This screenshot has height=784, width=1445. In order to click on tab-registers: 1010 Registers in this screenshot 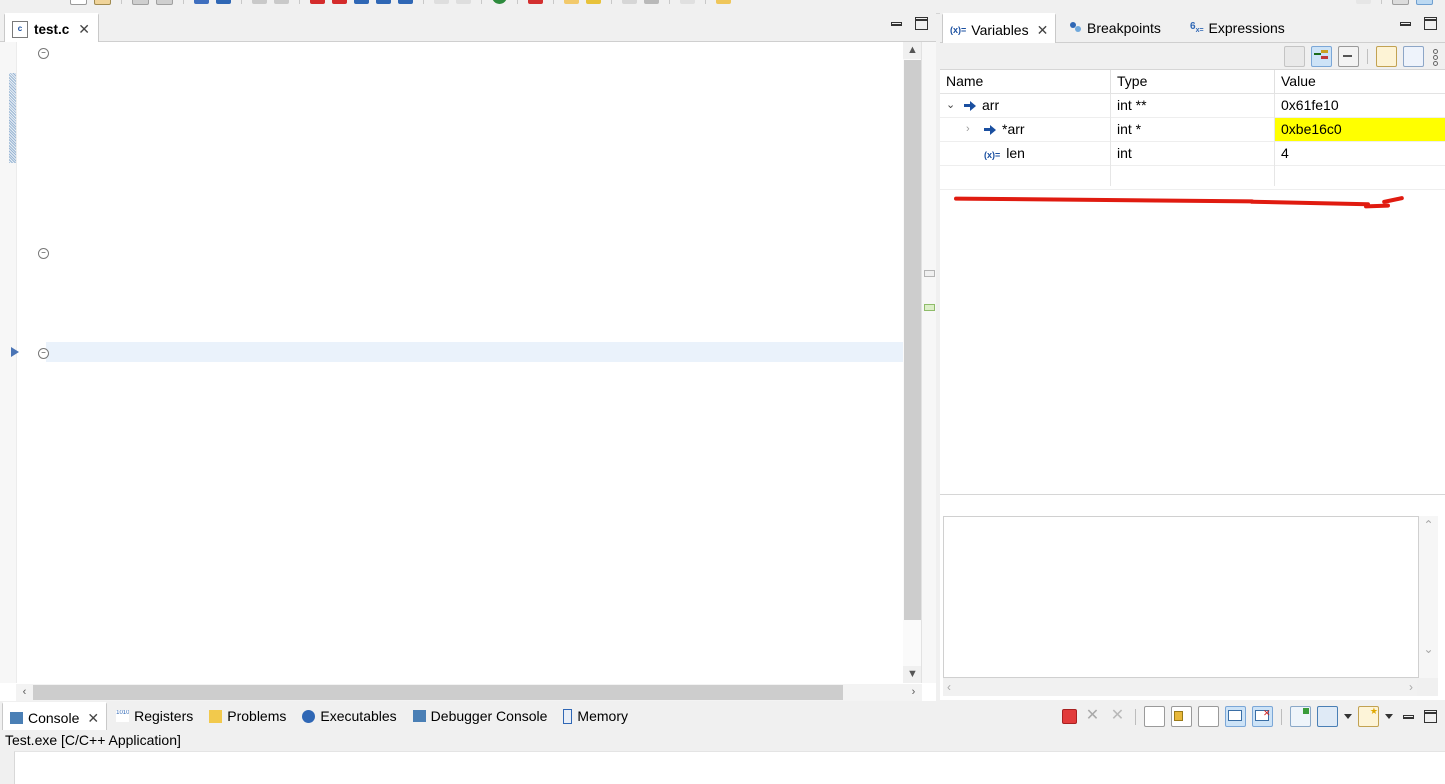, I will do `click(154, 716)`.